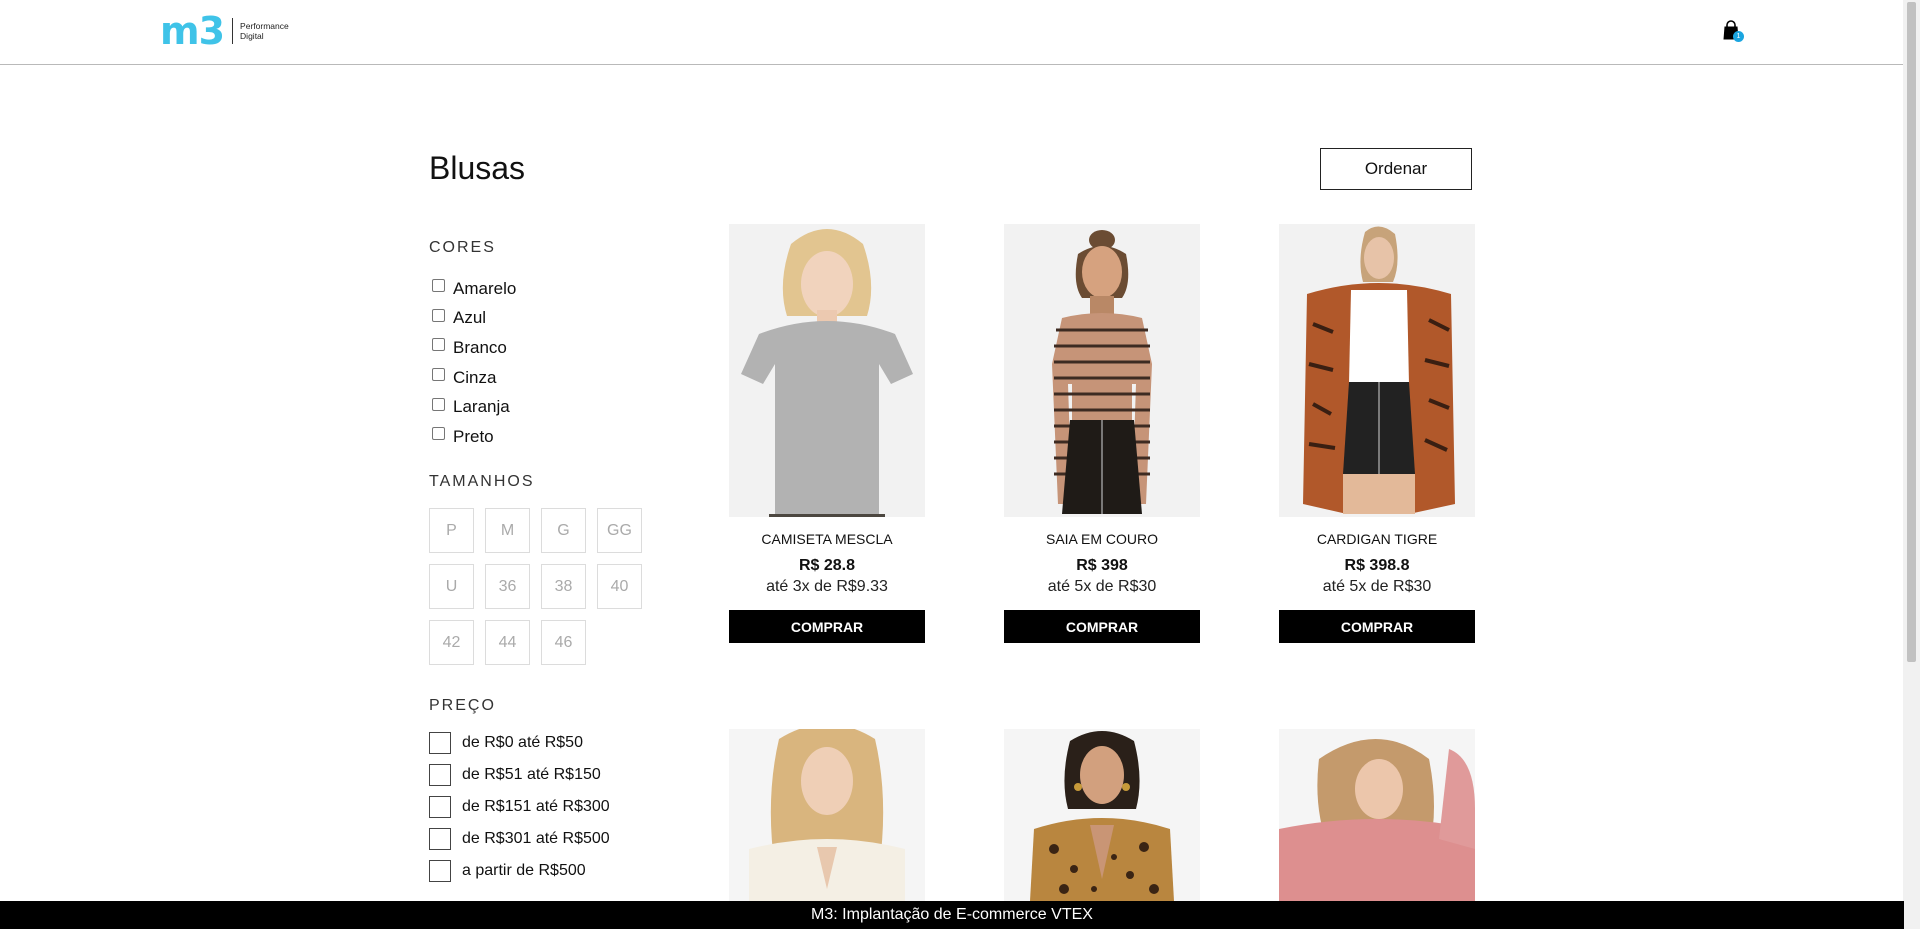 The width and height of the screenshot is (1920, 929). I want to click on price-option: de R$301 até R$500, so click(519, 839).